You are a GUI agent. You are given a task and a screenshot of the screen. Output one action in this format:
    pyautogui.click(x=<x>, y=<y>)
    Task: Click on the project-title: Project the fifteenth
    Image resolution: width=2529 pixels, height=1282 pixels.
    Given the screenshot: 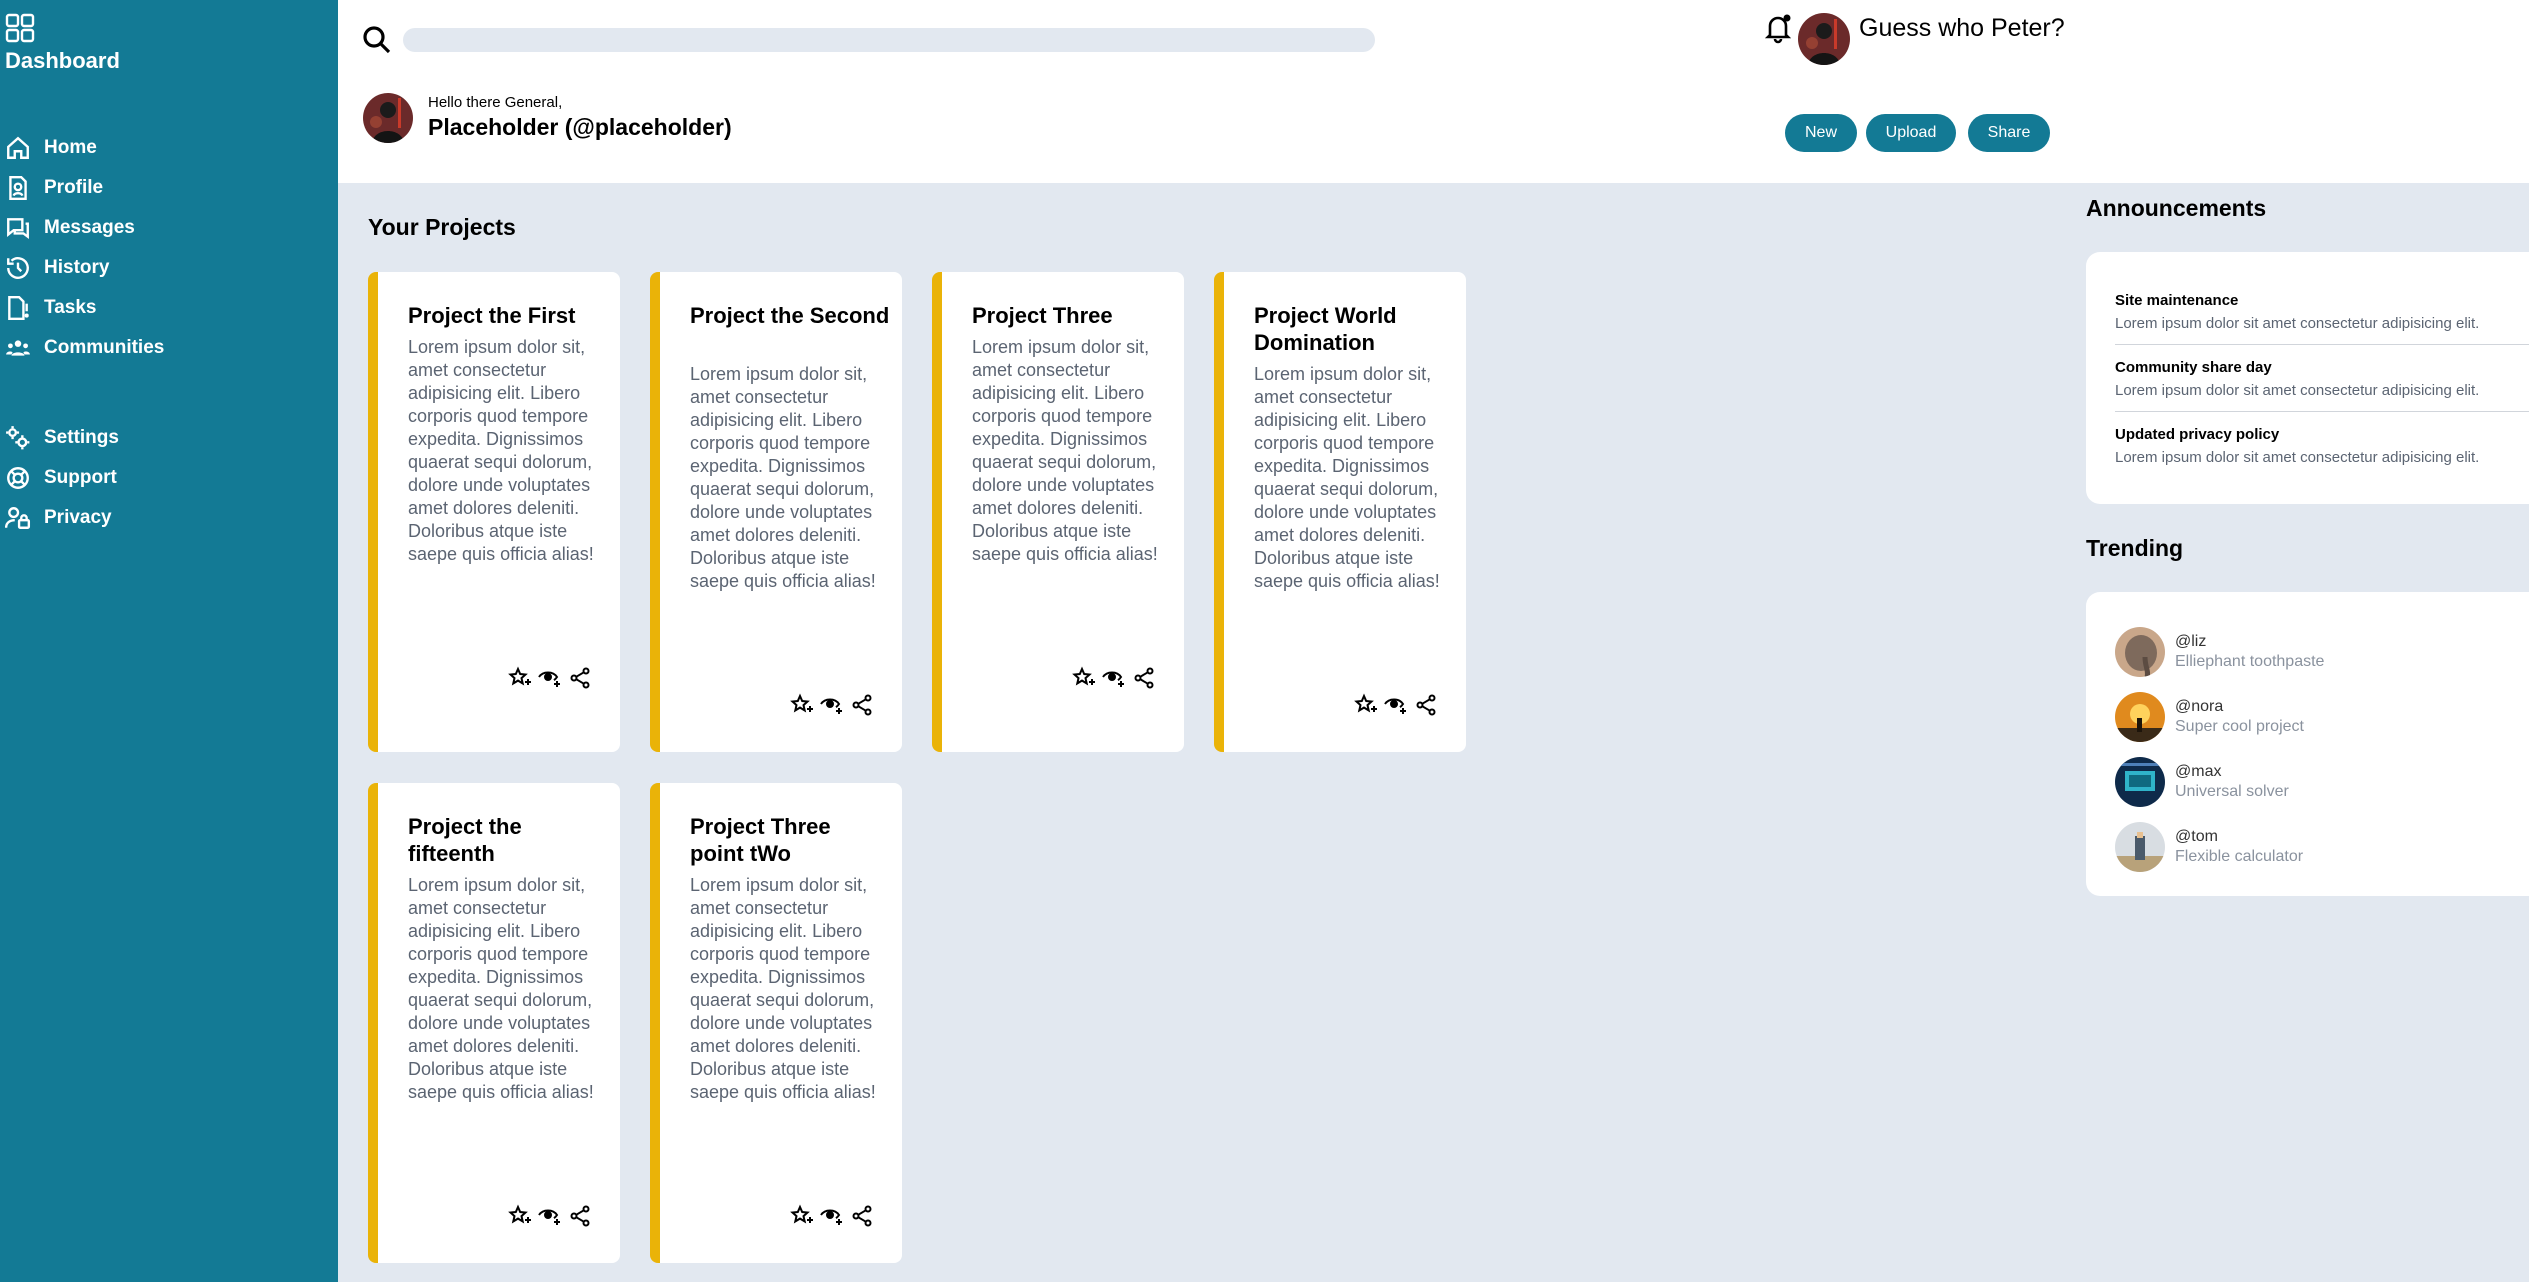 What is the action you would take?
    pyautogui.click(x=465, y=840)
    